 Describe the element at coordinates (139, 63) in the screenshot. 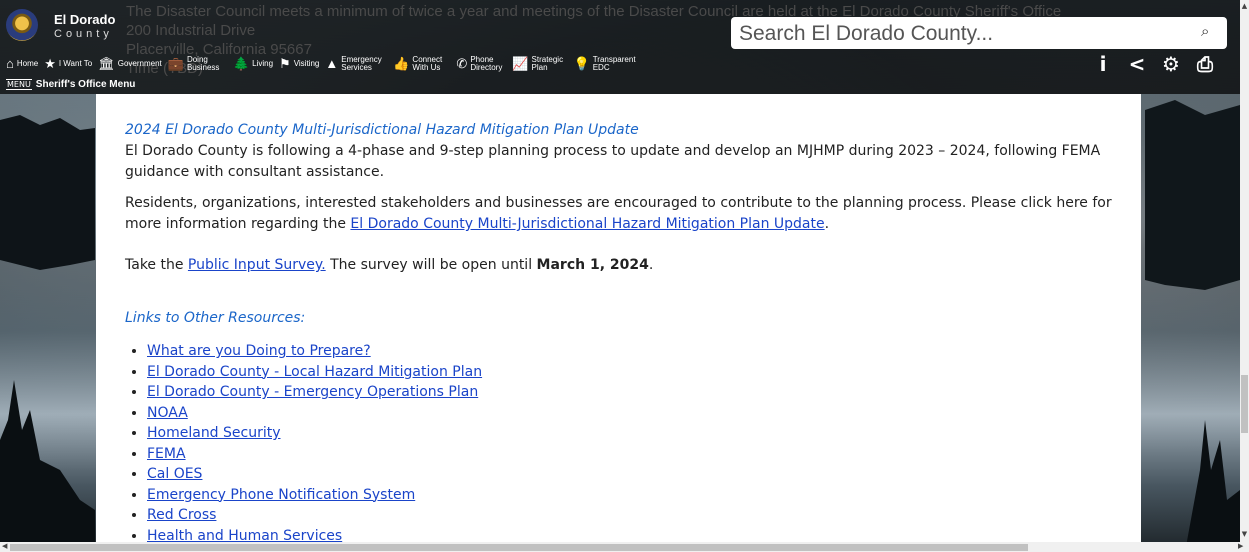

I see `nav-label: Government` at that location.